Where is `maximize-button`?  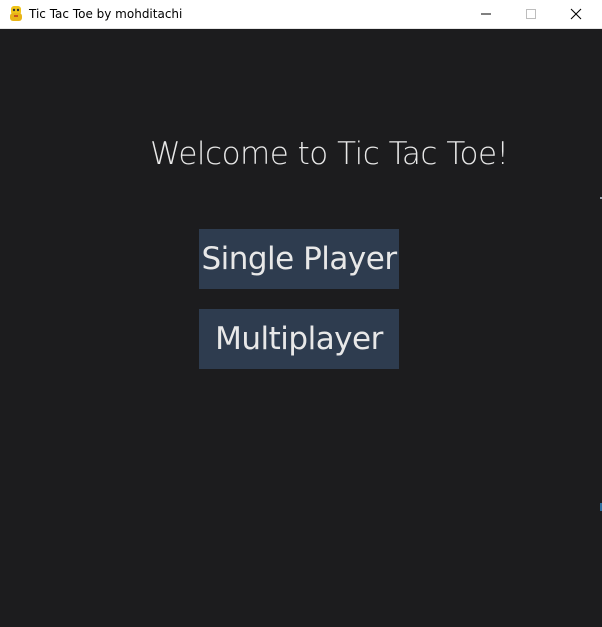
maximize-button is located at coordinates (531, 14).